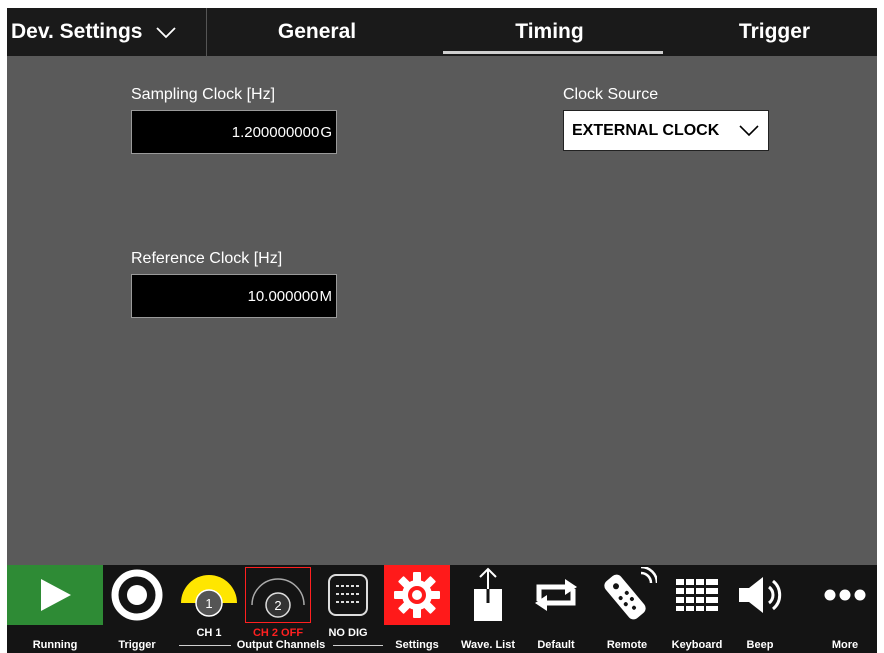 Image resolution: width=884 pixels, height=653 pixels. What do you see at coordinates (611, 94) in the screenshot?
I see `clock-source-label: Clock Source` at bounding box center [611, 94].